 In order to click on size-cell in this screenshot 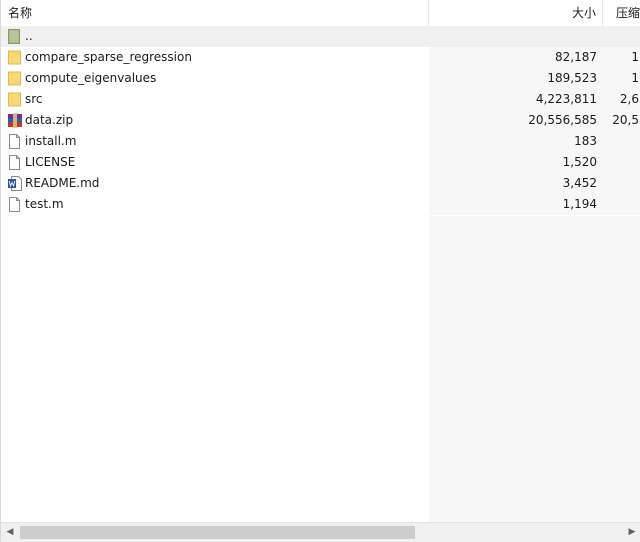, I will do `click(516, 36)`.